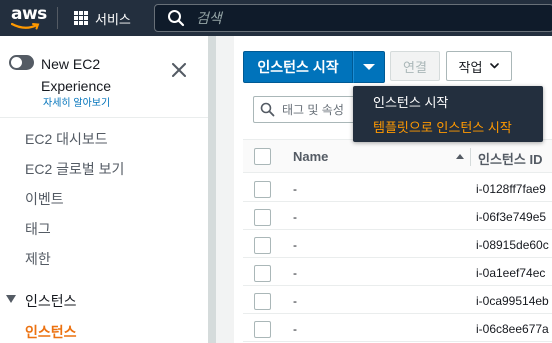  Describe the element at coordinates (442, 126) in the screenshot. I see `menu-item-launch-from-template: 템플릿으로 인스턴스 시작` at that location.